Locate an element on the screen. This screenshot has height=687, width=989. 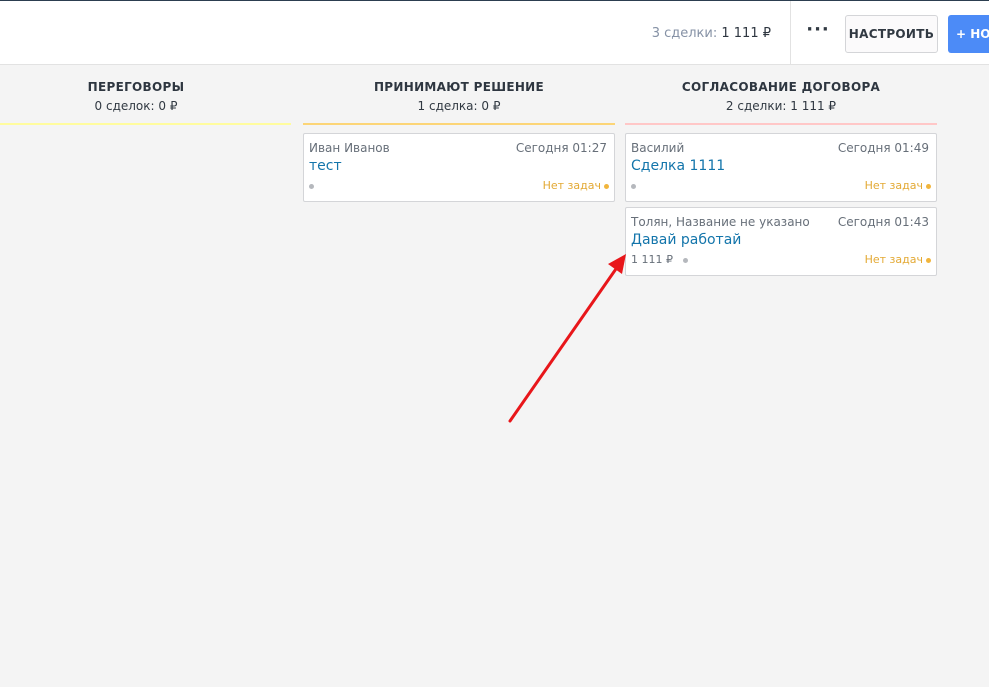
arrow-head is located at coordinates (617, 264).